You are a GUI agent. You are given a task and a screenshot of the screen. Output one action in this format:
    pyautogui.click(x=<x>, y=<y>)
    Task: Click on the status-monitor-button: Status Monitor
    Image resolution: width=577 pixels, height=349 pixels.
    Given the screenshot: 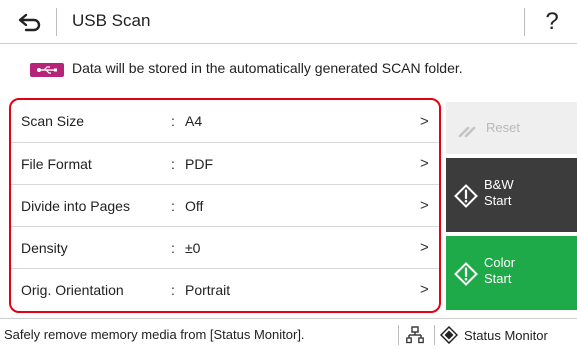 What is the action you would take?
    pyautogui.click(x=494, y=335)
    